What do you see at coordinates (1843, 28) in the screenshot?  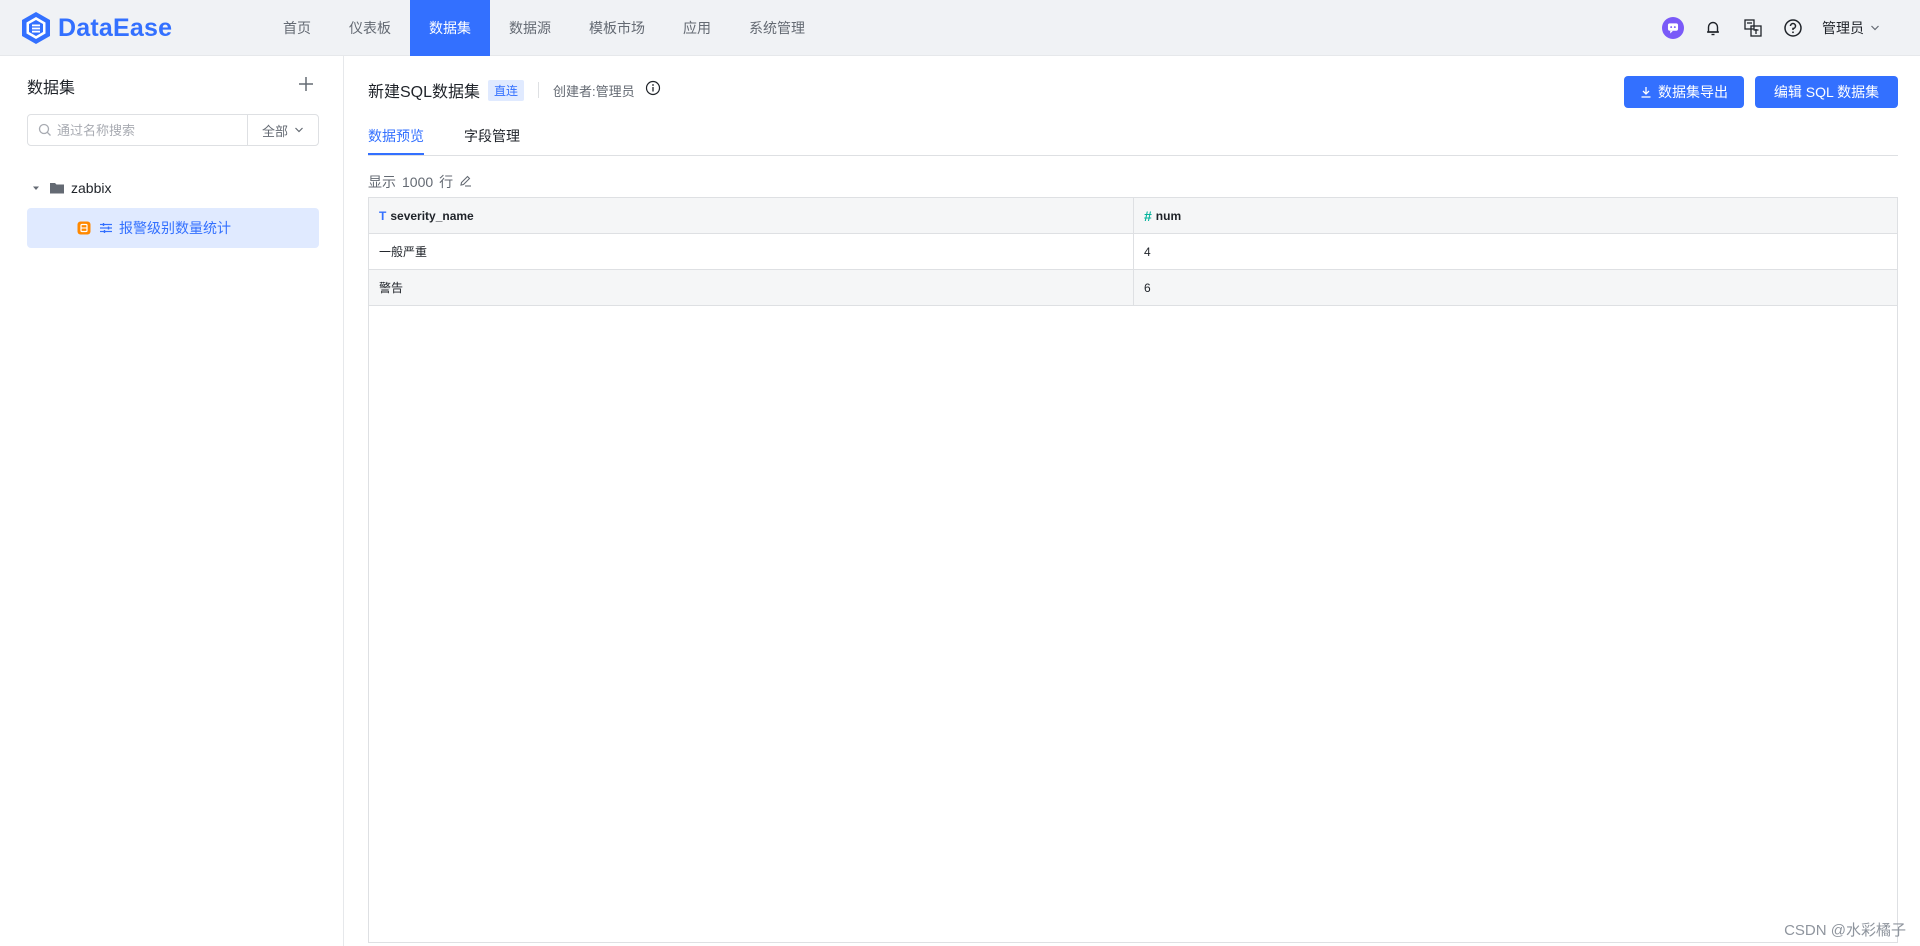 I see `user-name: 管理员` at bounding box center [1843, 28].